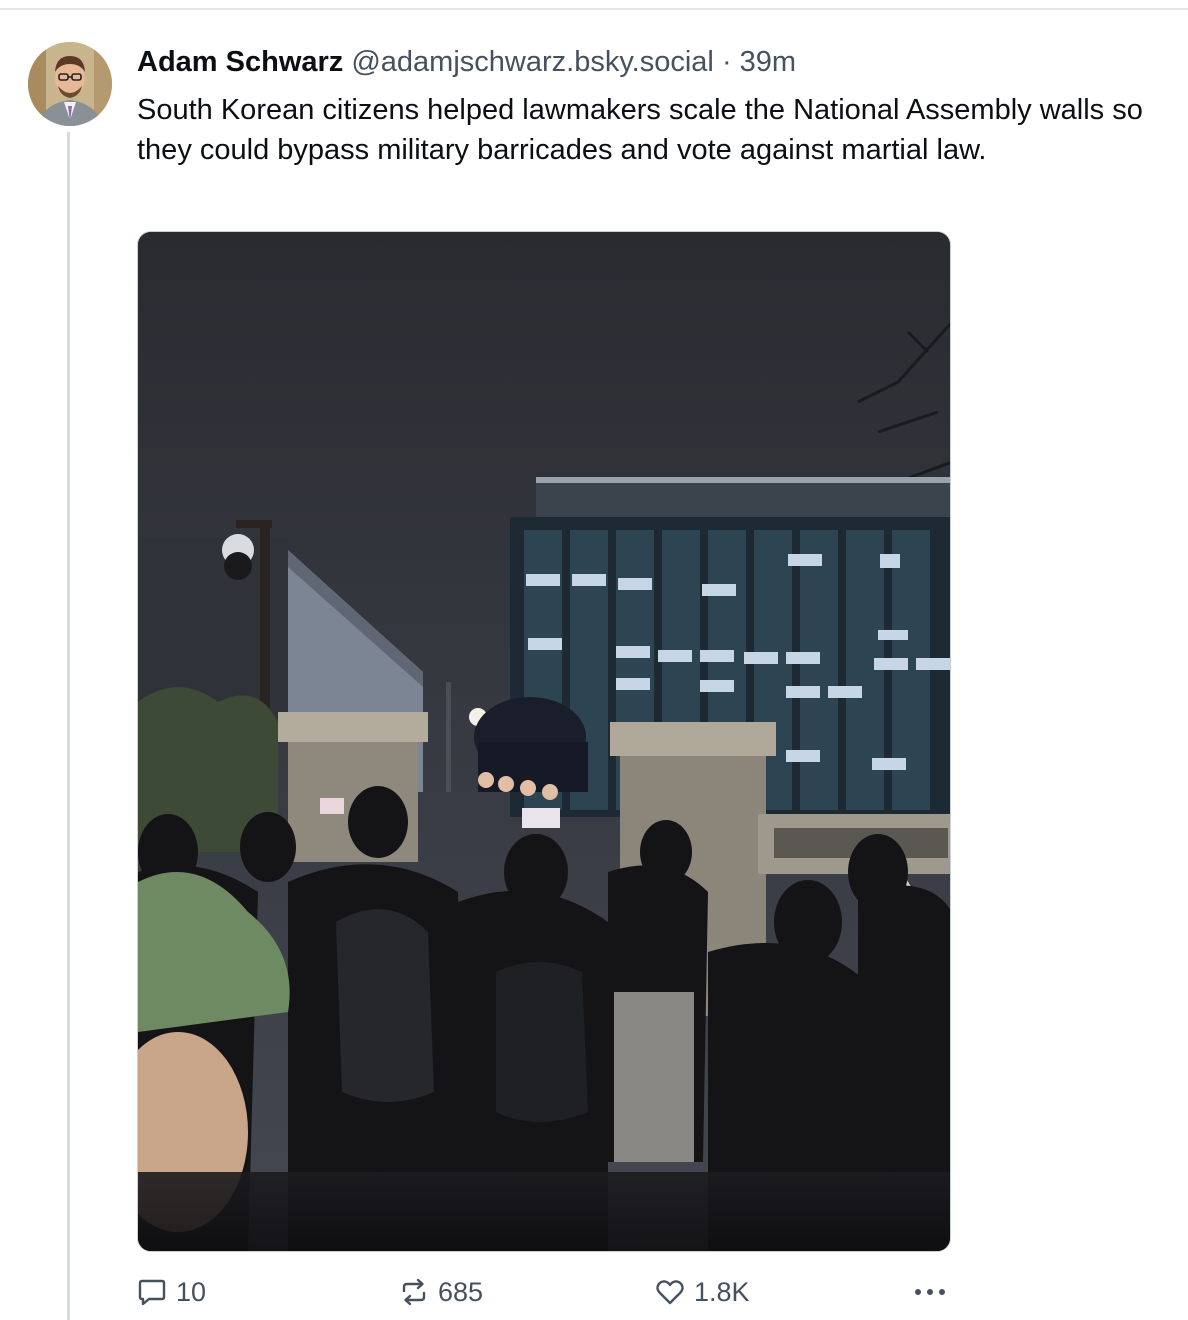 Image resolution: width=1188 pixels, height=1320 pixels. What do you see at coordinates (594, 9) in the screenshot?
I see `top-divider` at bounding box center [594, 9].